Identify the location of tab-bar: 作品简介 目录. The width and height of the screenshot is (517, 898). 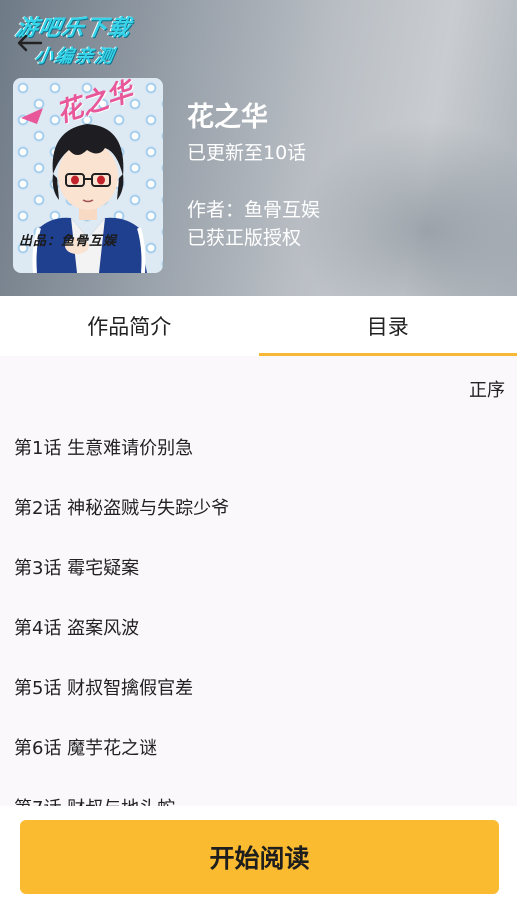
(258, 326).